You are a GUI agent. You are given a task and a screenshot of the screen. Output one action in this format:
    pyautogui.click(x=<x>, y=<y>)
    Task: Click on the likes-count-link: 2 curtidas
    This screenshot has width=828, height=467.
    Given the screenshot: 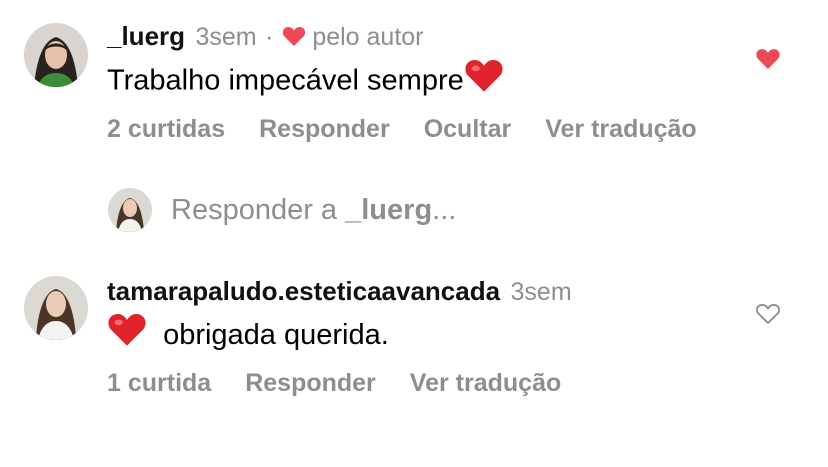 What is the action you would take?
    pyautogui.click(x=166, y=129)
    